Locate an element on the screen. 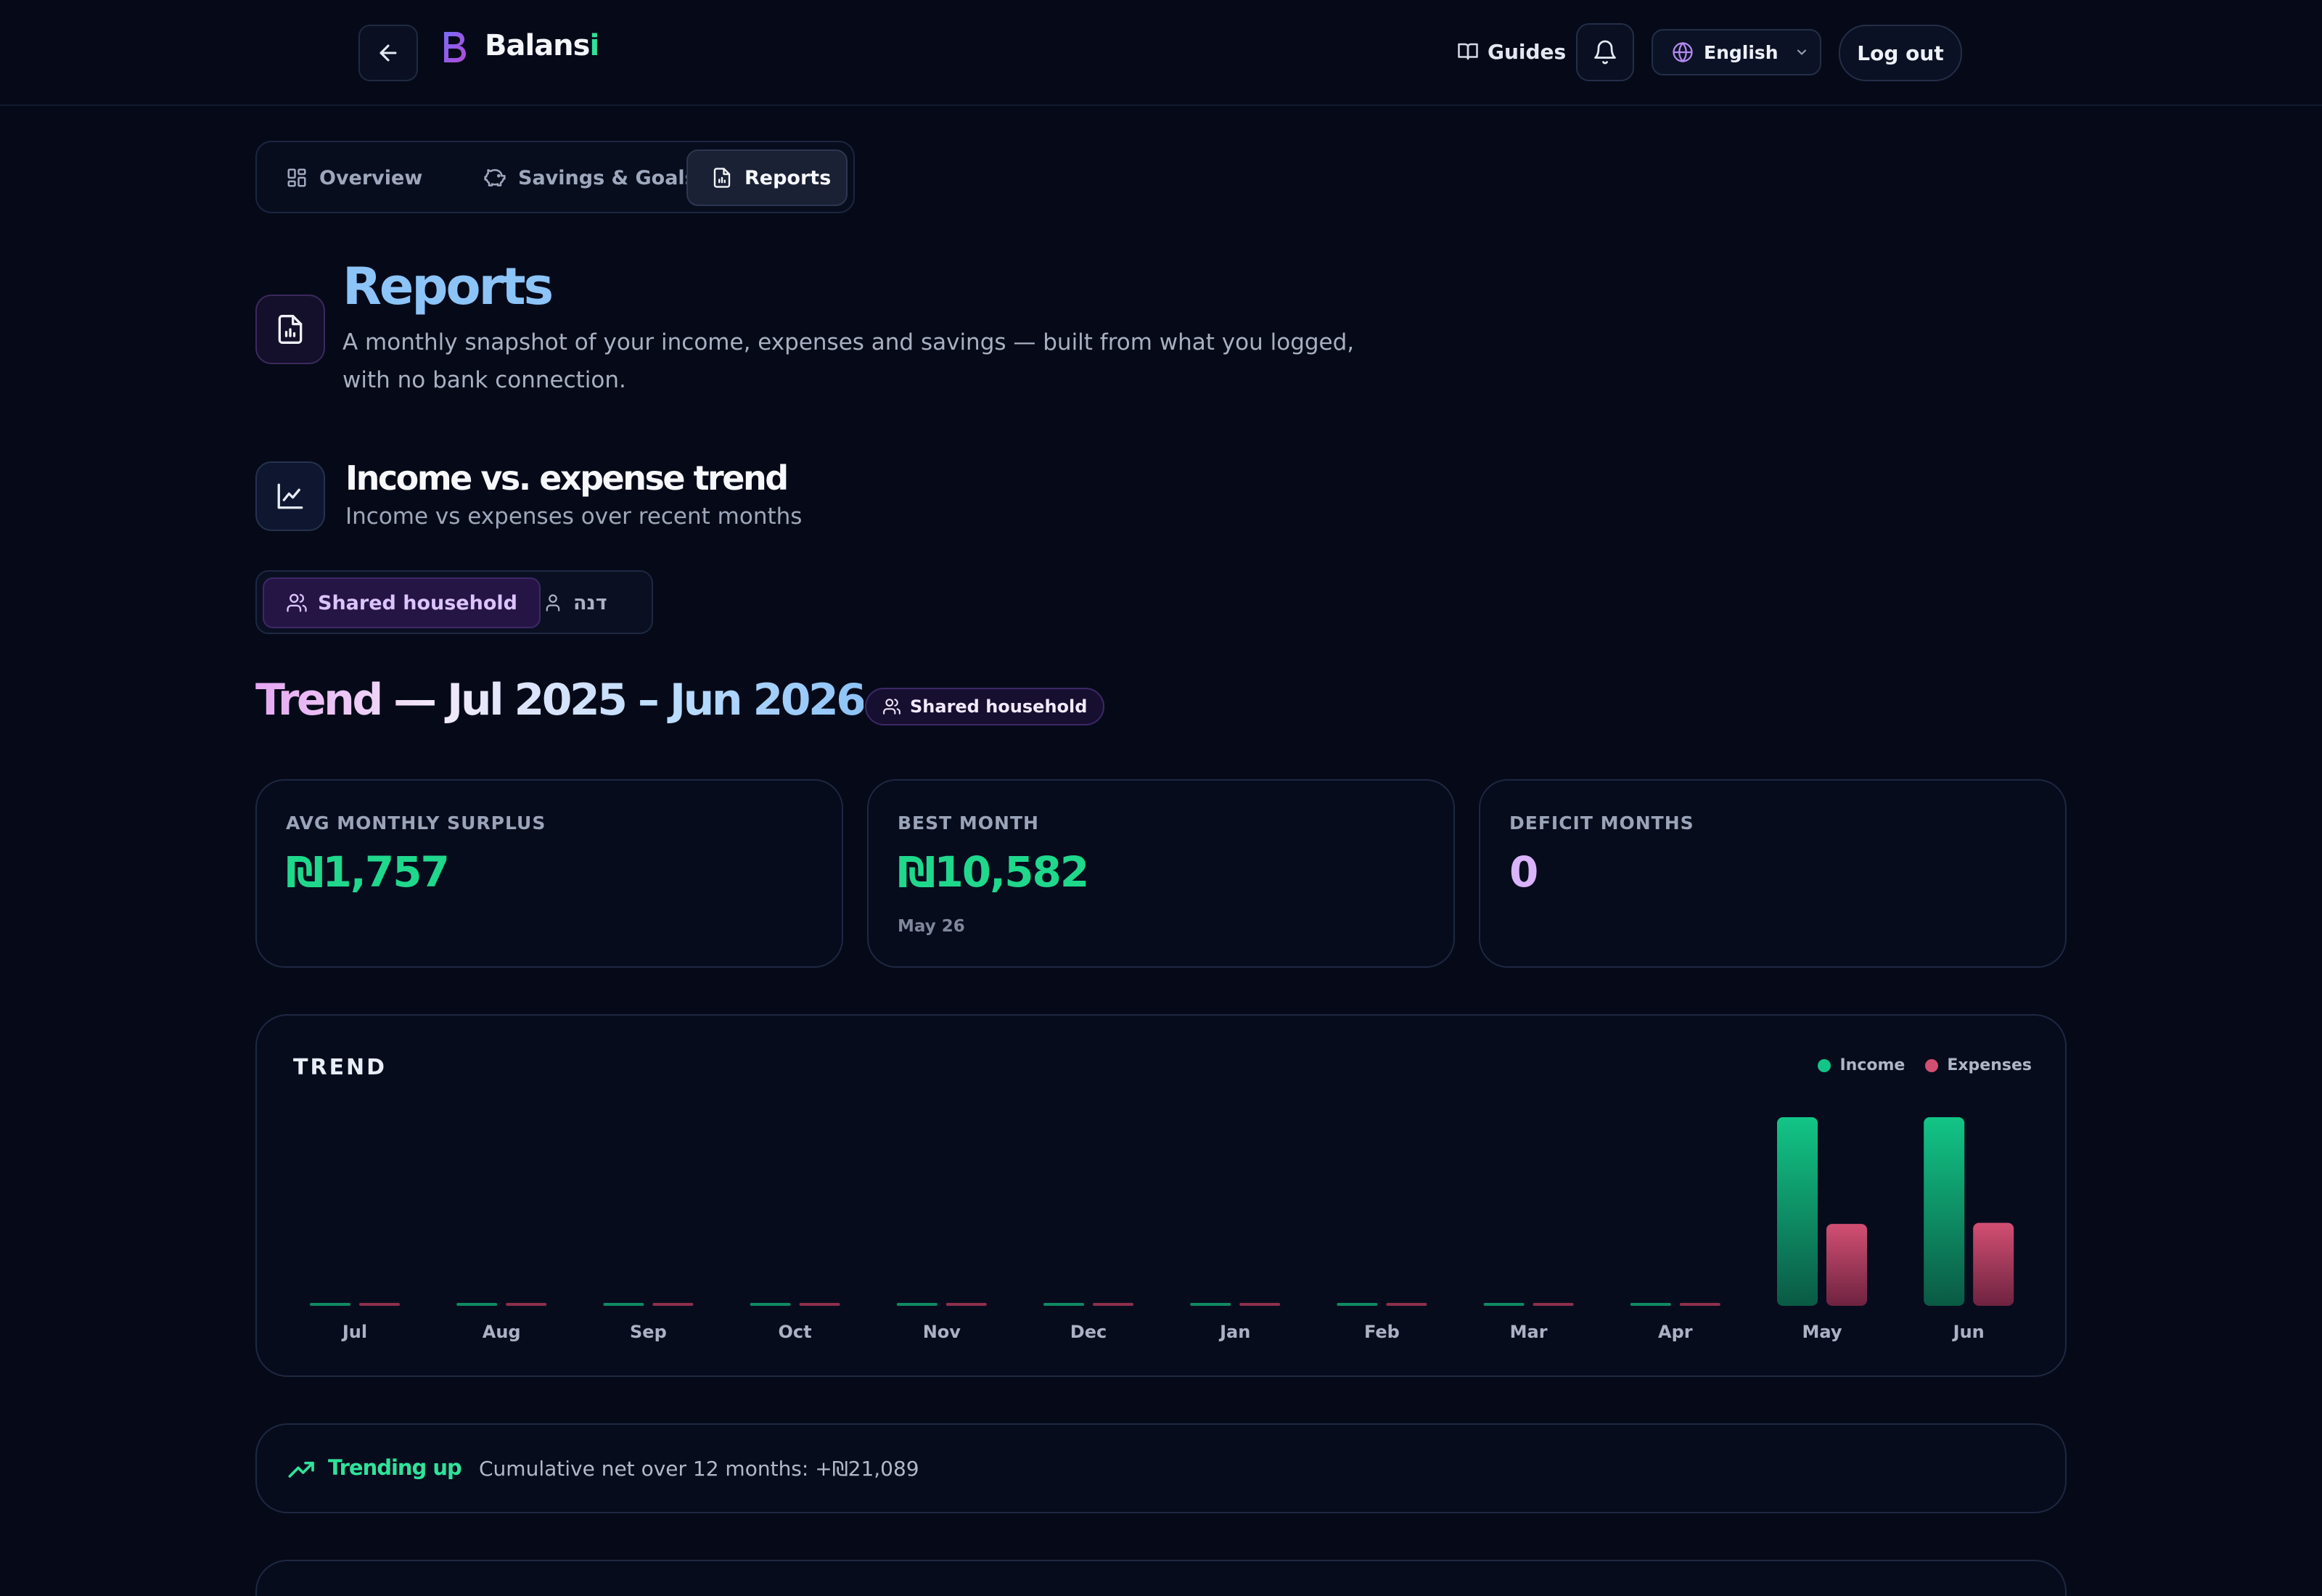  language-select: English is located at coordinates (1737, 52).